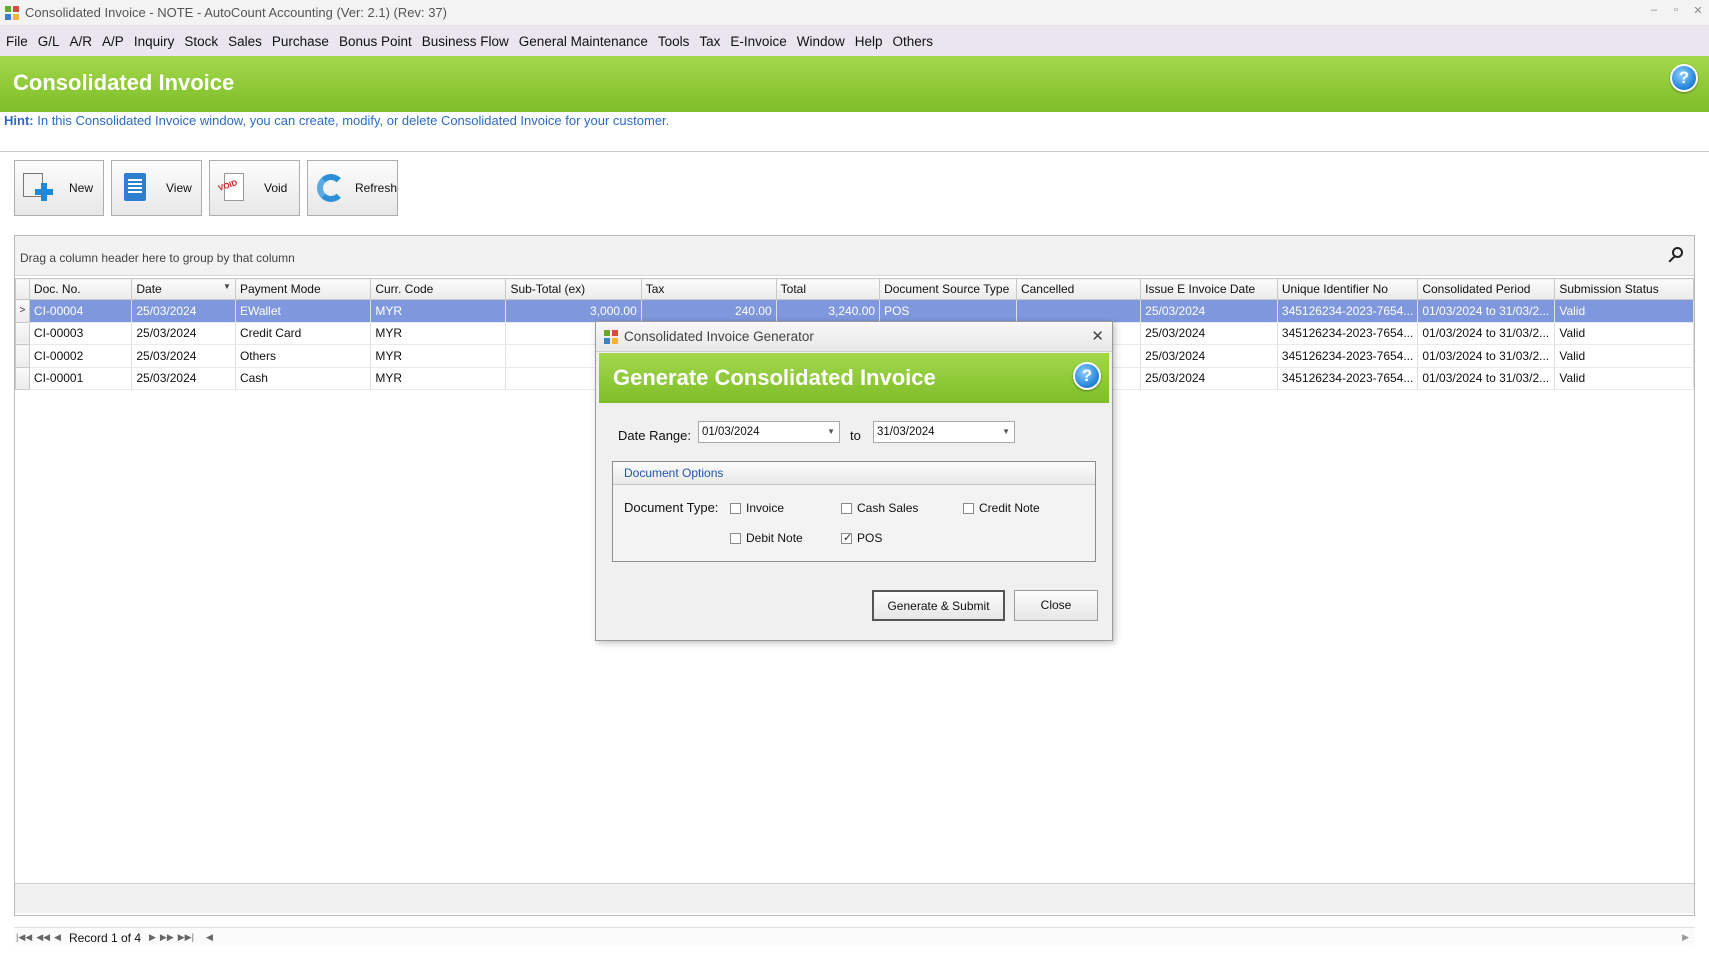 This screenshot has width=1709, height=961. I want to click on column-header-doc-no: Doc. No., so click(80, 289).